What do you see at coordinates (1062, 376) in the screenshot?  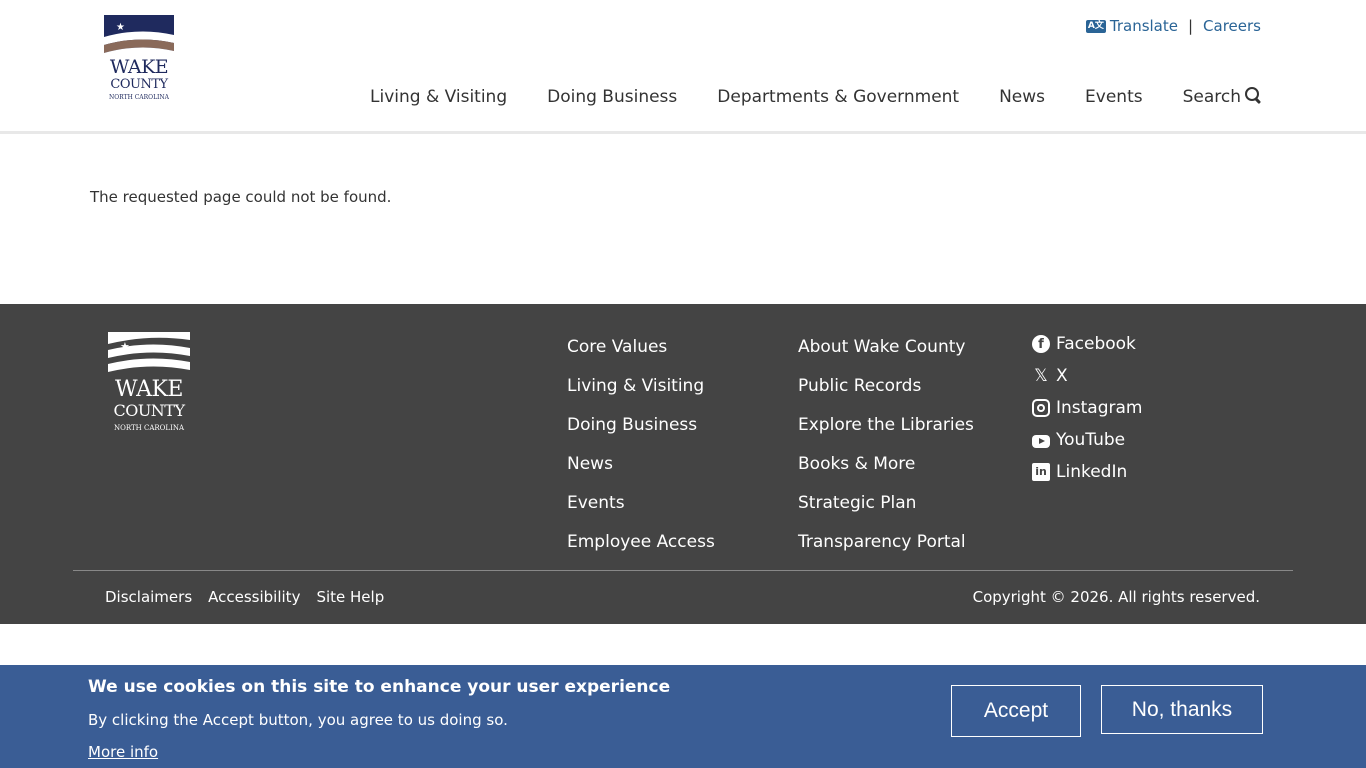 I see `social-label-x: X` at bounding box center [1062, 376].